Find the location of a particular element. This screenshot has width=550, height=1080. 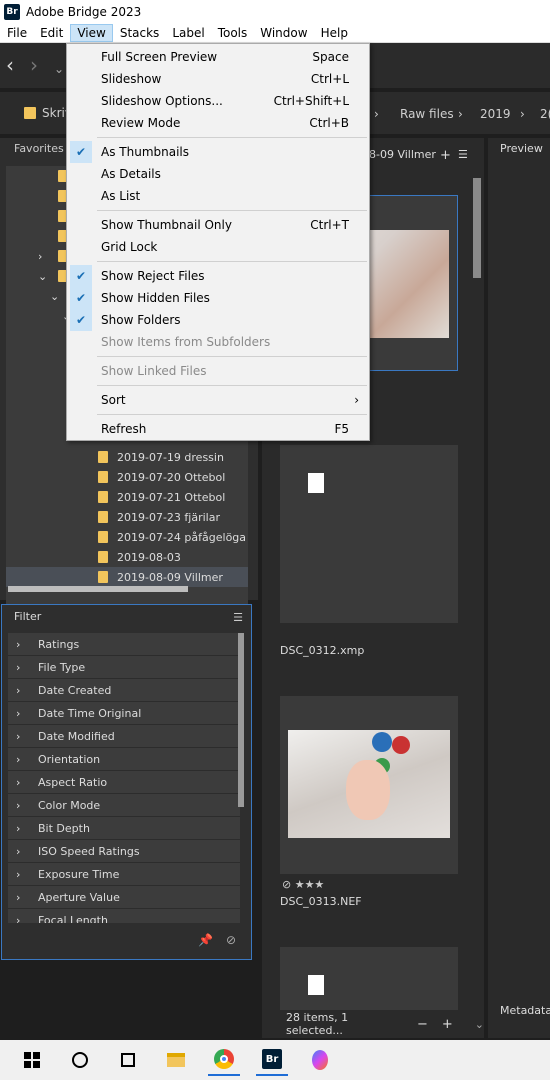

menu-label: Label is located at coordinates (188, 33).